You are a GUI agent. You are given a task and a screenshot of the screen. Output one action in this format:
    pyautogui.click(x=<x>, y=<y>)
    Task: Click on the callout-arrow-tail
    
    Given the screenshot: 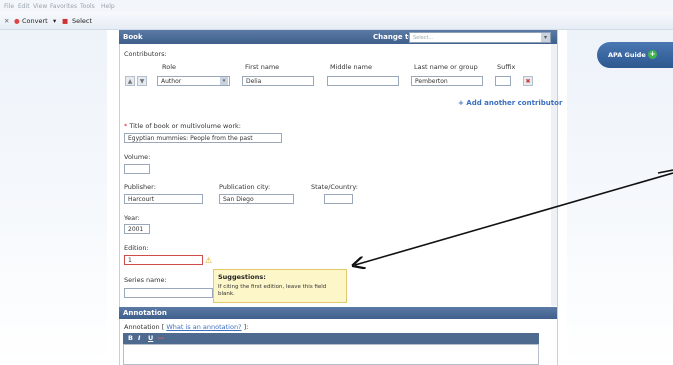 What is the action you would take?
    pyautogui.click(x=665, y=171)
    